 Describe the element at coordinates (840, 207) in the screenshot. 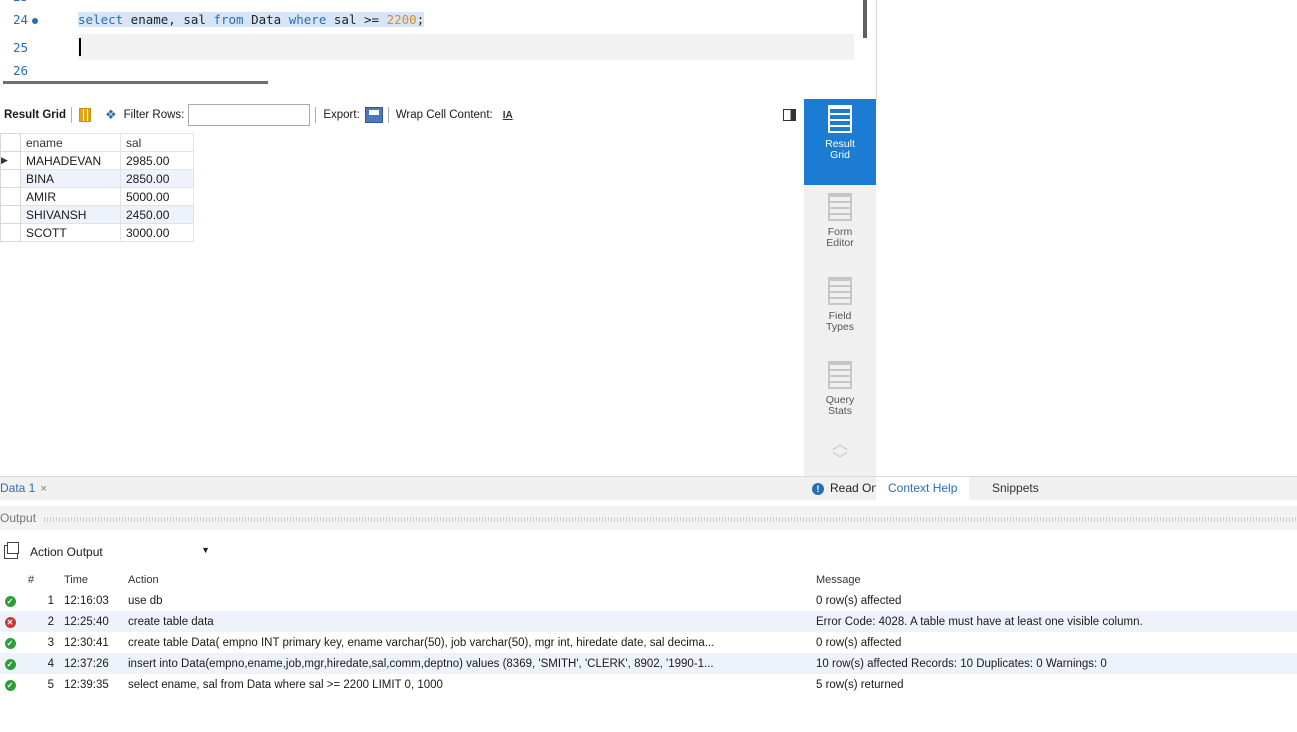

I see `form-editor-icon` at that location.